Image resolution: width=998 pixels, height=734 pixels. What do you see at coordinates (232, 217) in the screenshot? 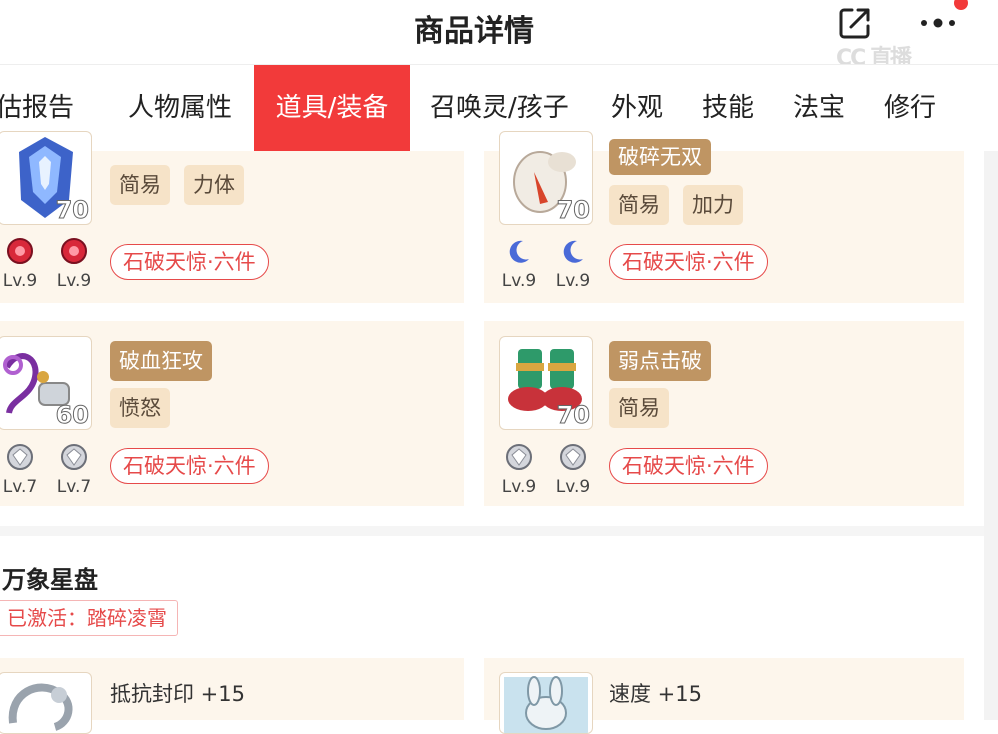
I see `equipment-card: 70 简易 力体 Lv.9 Lv.9 石破天惊·六件` at bounding box center [232, 217].